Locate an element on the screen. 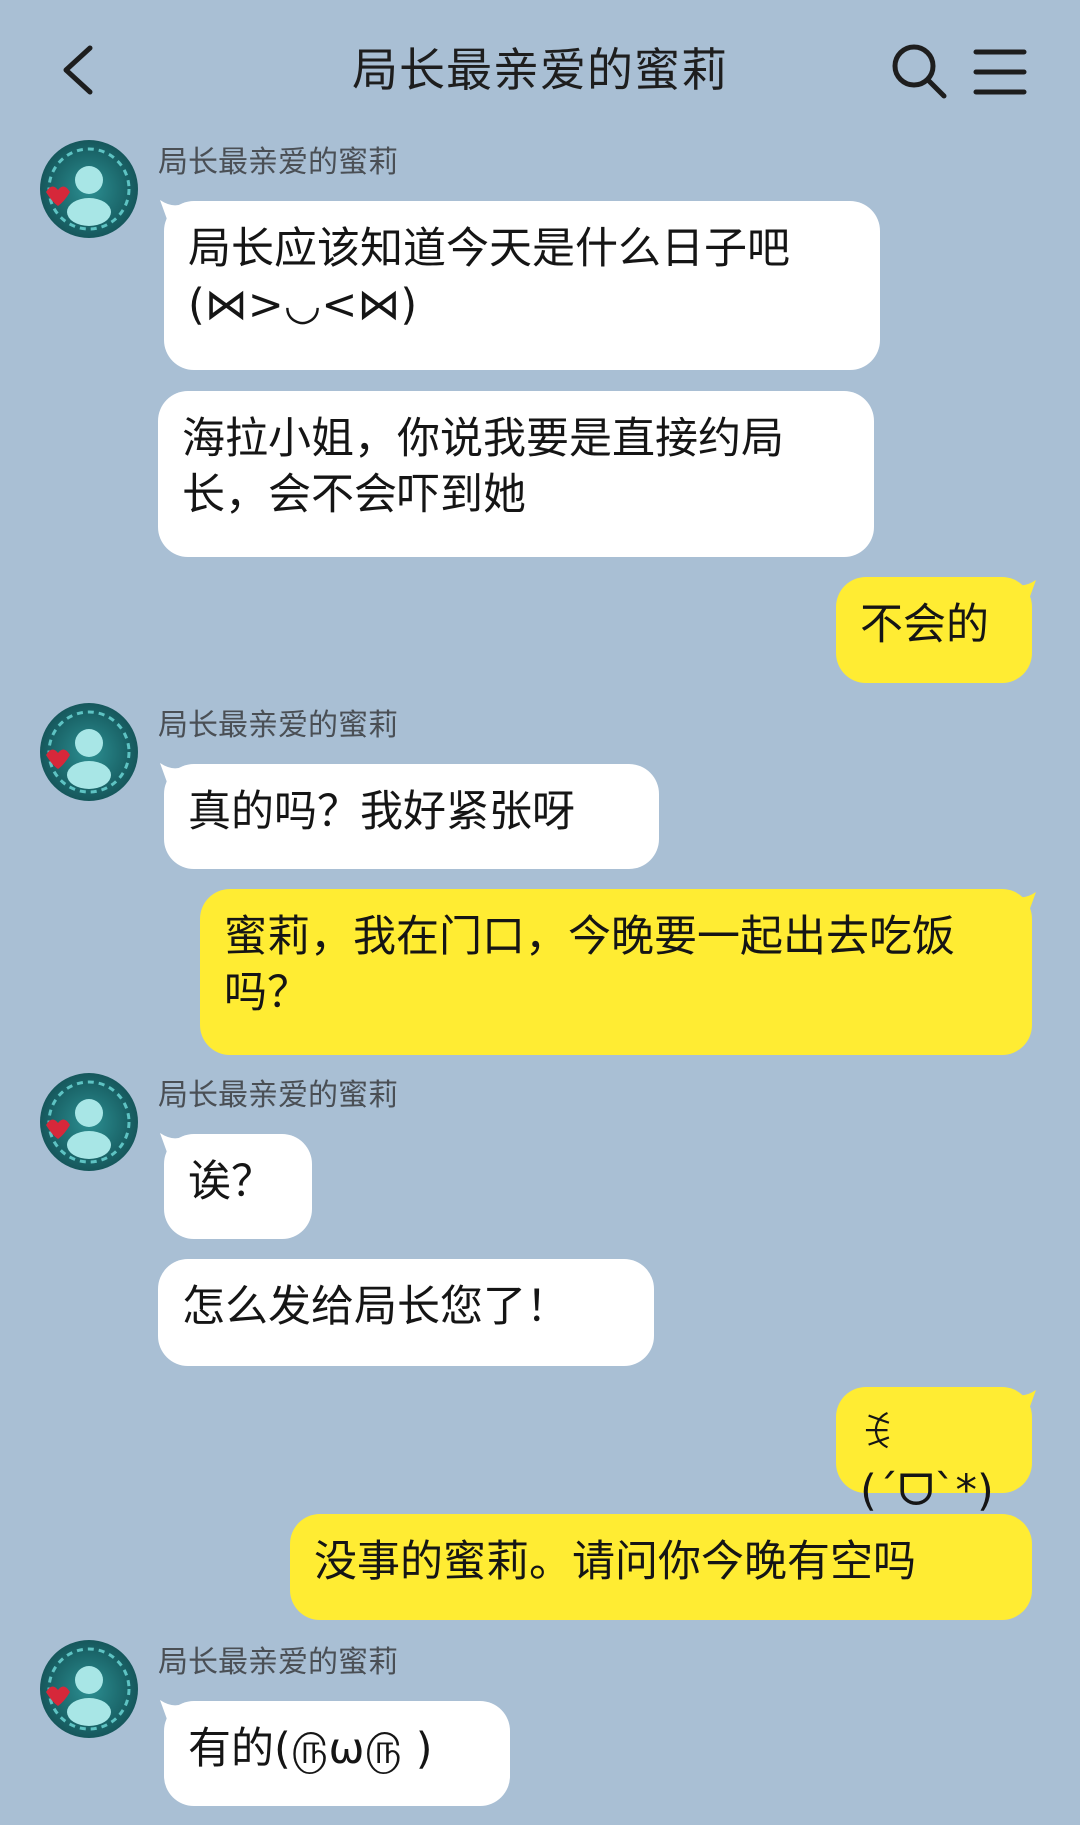 This screenshot has width=1080, height=1825. message-bubble-outgoing: 不会的 is located at coordinates (934, 630).